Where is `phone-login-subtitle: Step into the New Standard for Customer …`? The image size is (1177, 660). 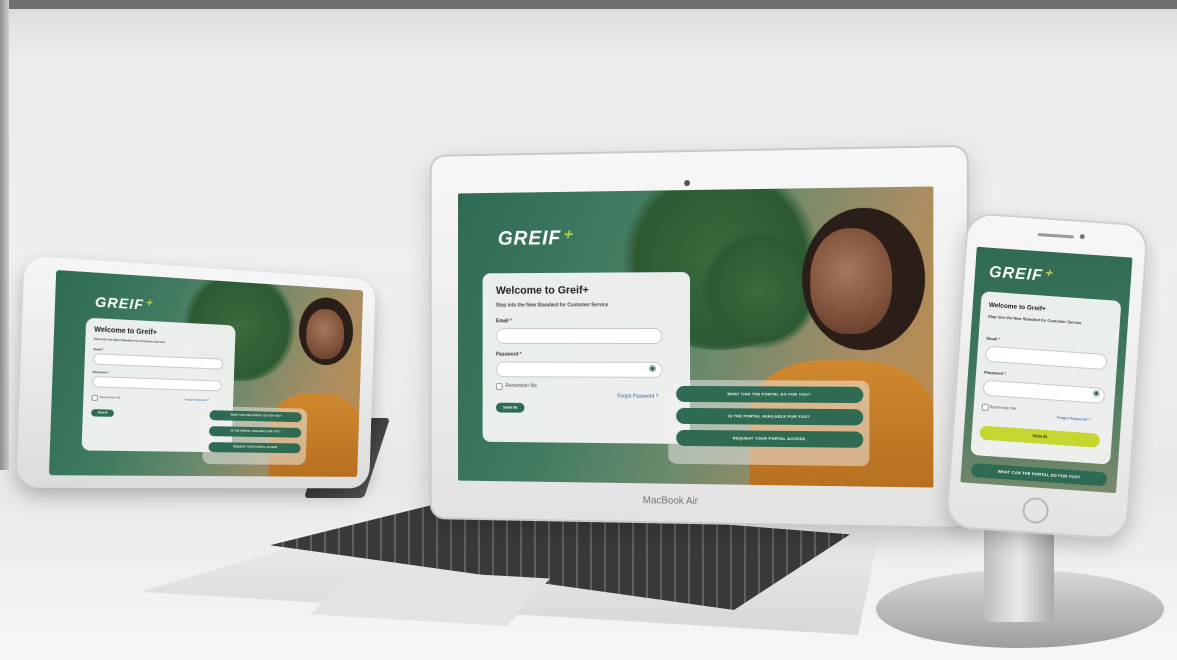
phone-login-subtitle: Step into the New Standard for Customer … is located at coordinates (1034, 319).